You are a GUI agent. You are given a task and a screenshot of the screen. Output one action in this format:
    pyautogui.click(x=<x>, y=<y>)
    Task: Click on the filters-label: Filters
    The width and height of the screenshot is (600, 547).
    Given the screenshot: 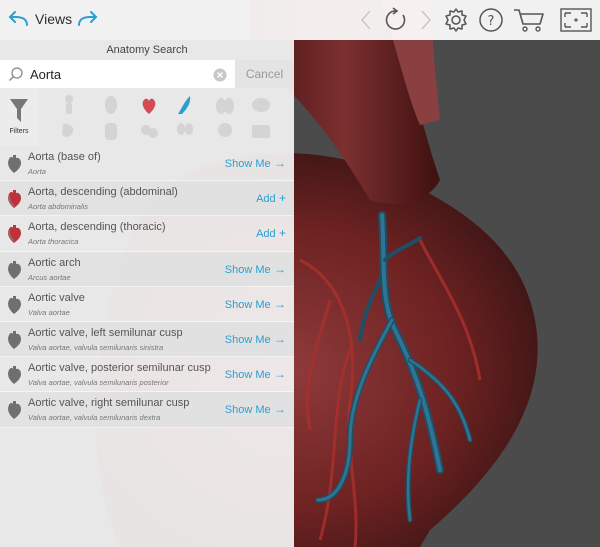 What is the action you would take?
    pyautogui.click(x=19, y=131)
    